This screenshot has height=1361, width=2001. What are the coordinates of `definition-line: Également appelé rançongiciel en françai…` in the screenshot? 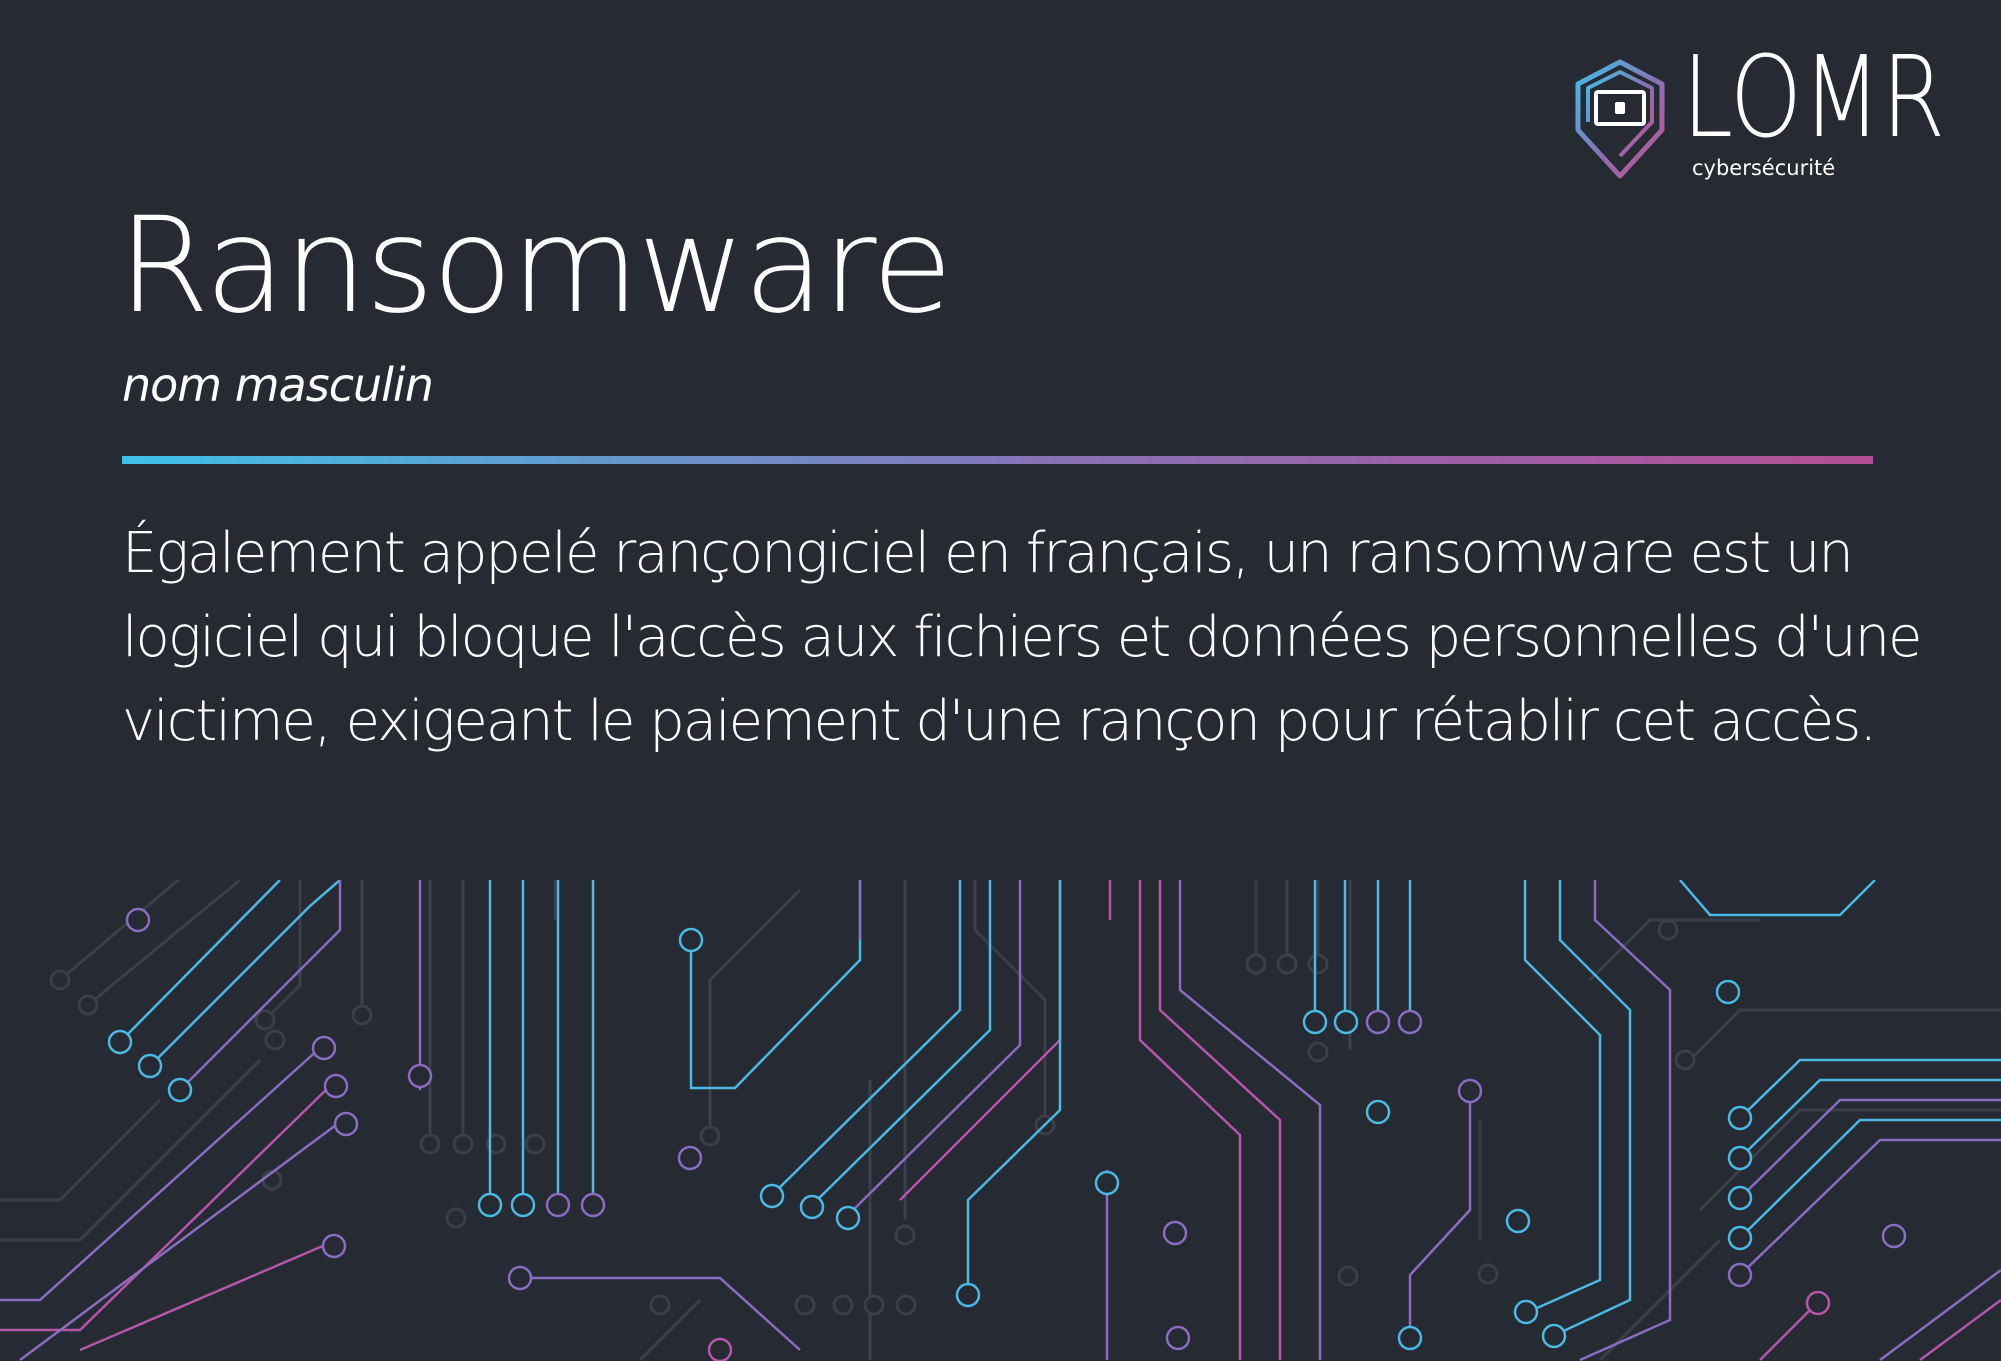 It's located at (988, 553).